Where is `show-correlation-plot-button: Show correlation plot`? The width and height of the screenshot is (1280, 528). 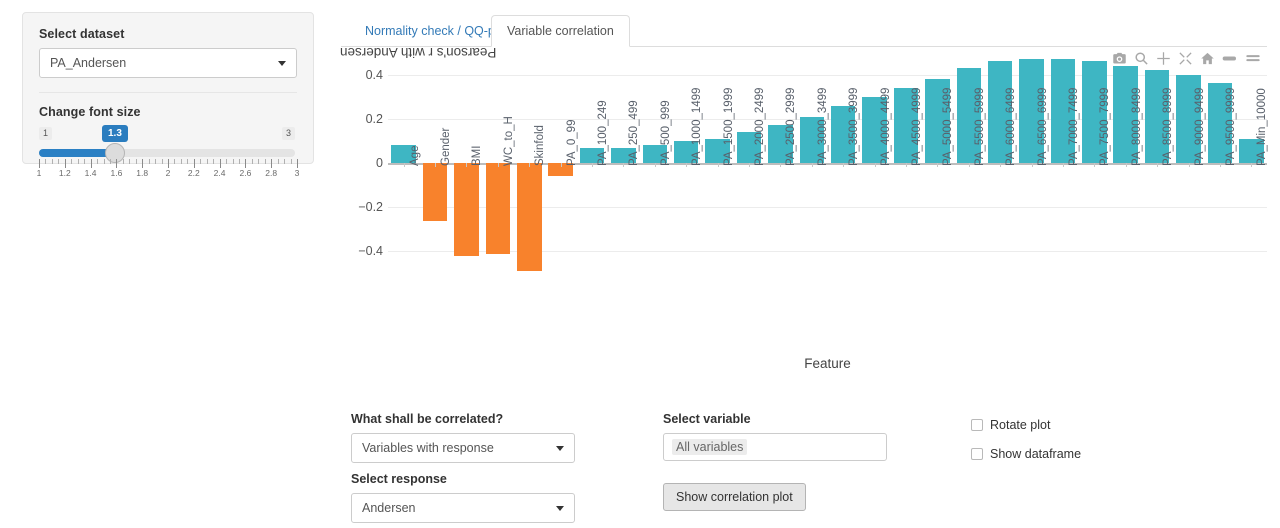 show-correlation-plot-button: Show correlation plot is located at coordinates (734, 497).